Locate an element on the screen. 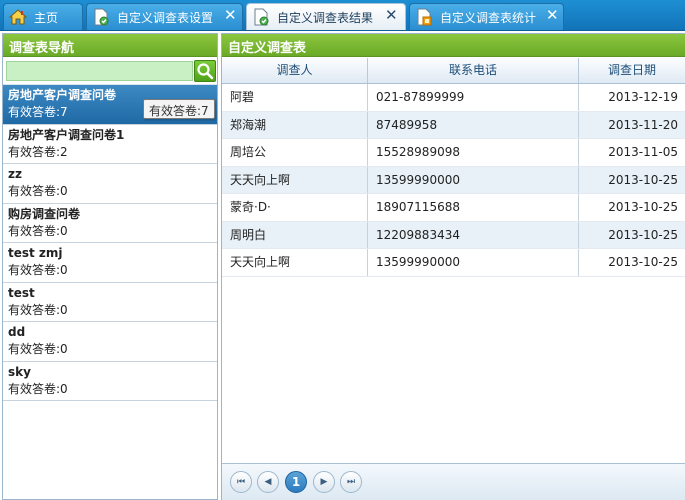 This screenshot has height=500, width=685. first-page-icon: ⏮ is located at coordinates (241, 482).